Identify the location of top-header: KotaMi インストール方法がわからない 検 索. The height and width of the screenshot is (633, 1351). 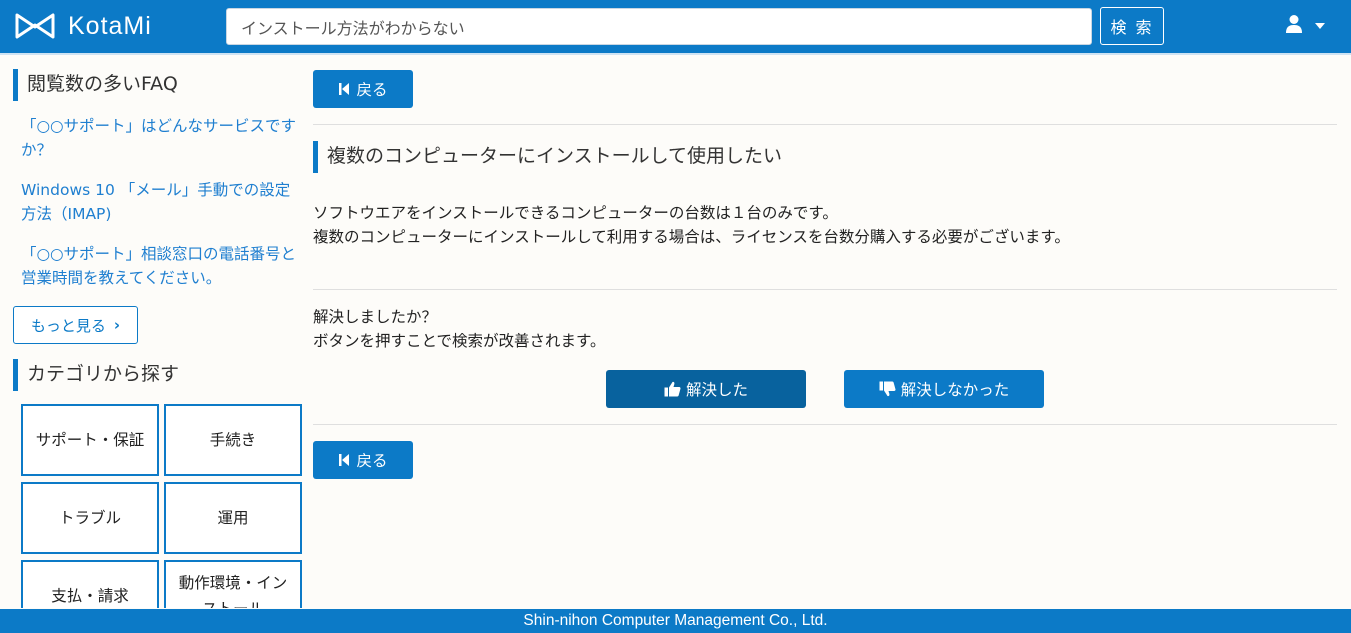
(675, 26).